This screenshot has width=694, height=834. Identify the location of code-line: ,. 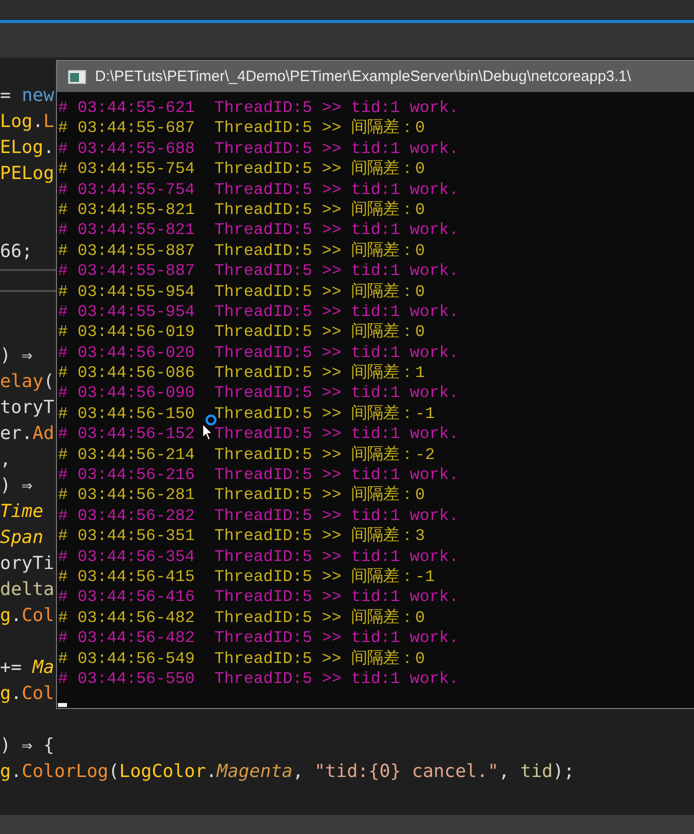
(5, 460).